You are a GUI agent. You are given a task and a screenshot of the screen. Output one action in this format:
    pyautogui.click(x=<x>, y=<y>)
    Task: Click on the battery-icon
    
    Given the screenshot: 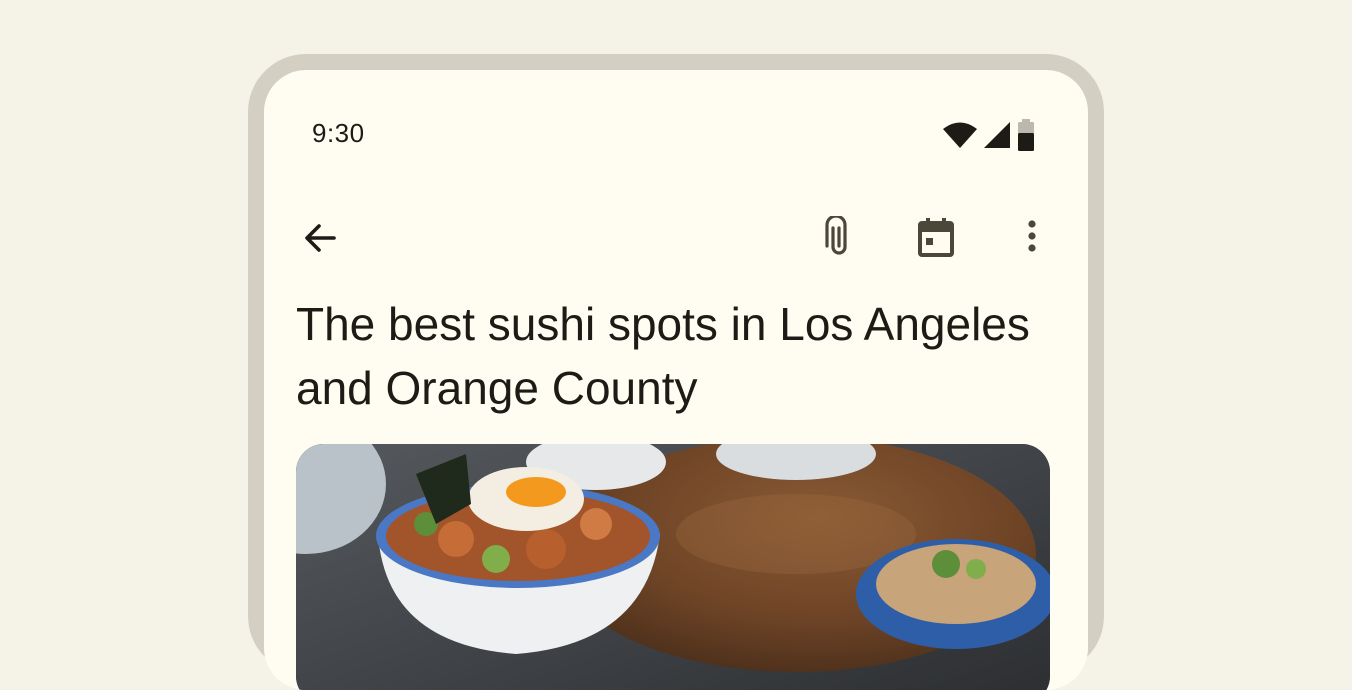 What is the action you would take?
    pyautogui.click(x=1026, y=135)
    